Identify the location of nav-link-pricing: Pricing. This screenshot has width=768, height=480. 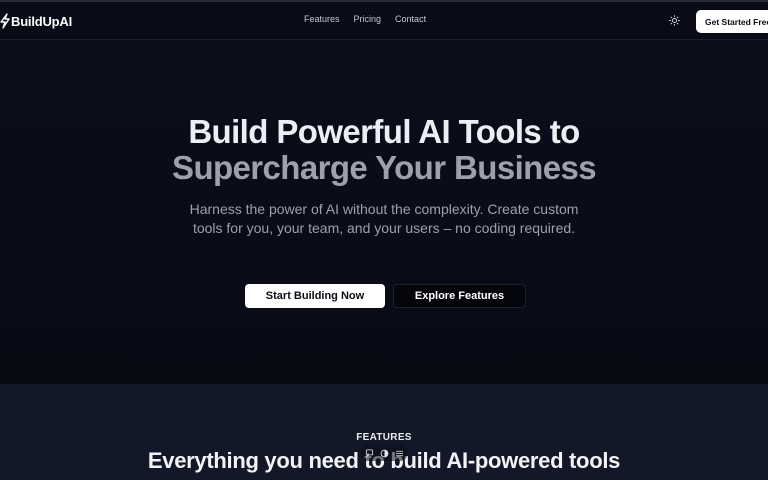
(368, 19).